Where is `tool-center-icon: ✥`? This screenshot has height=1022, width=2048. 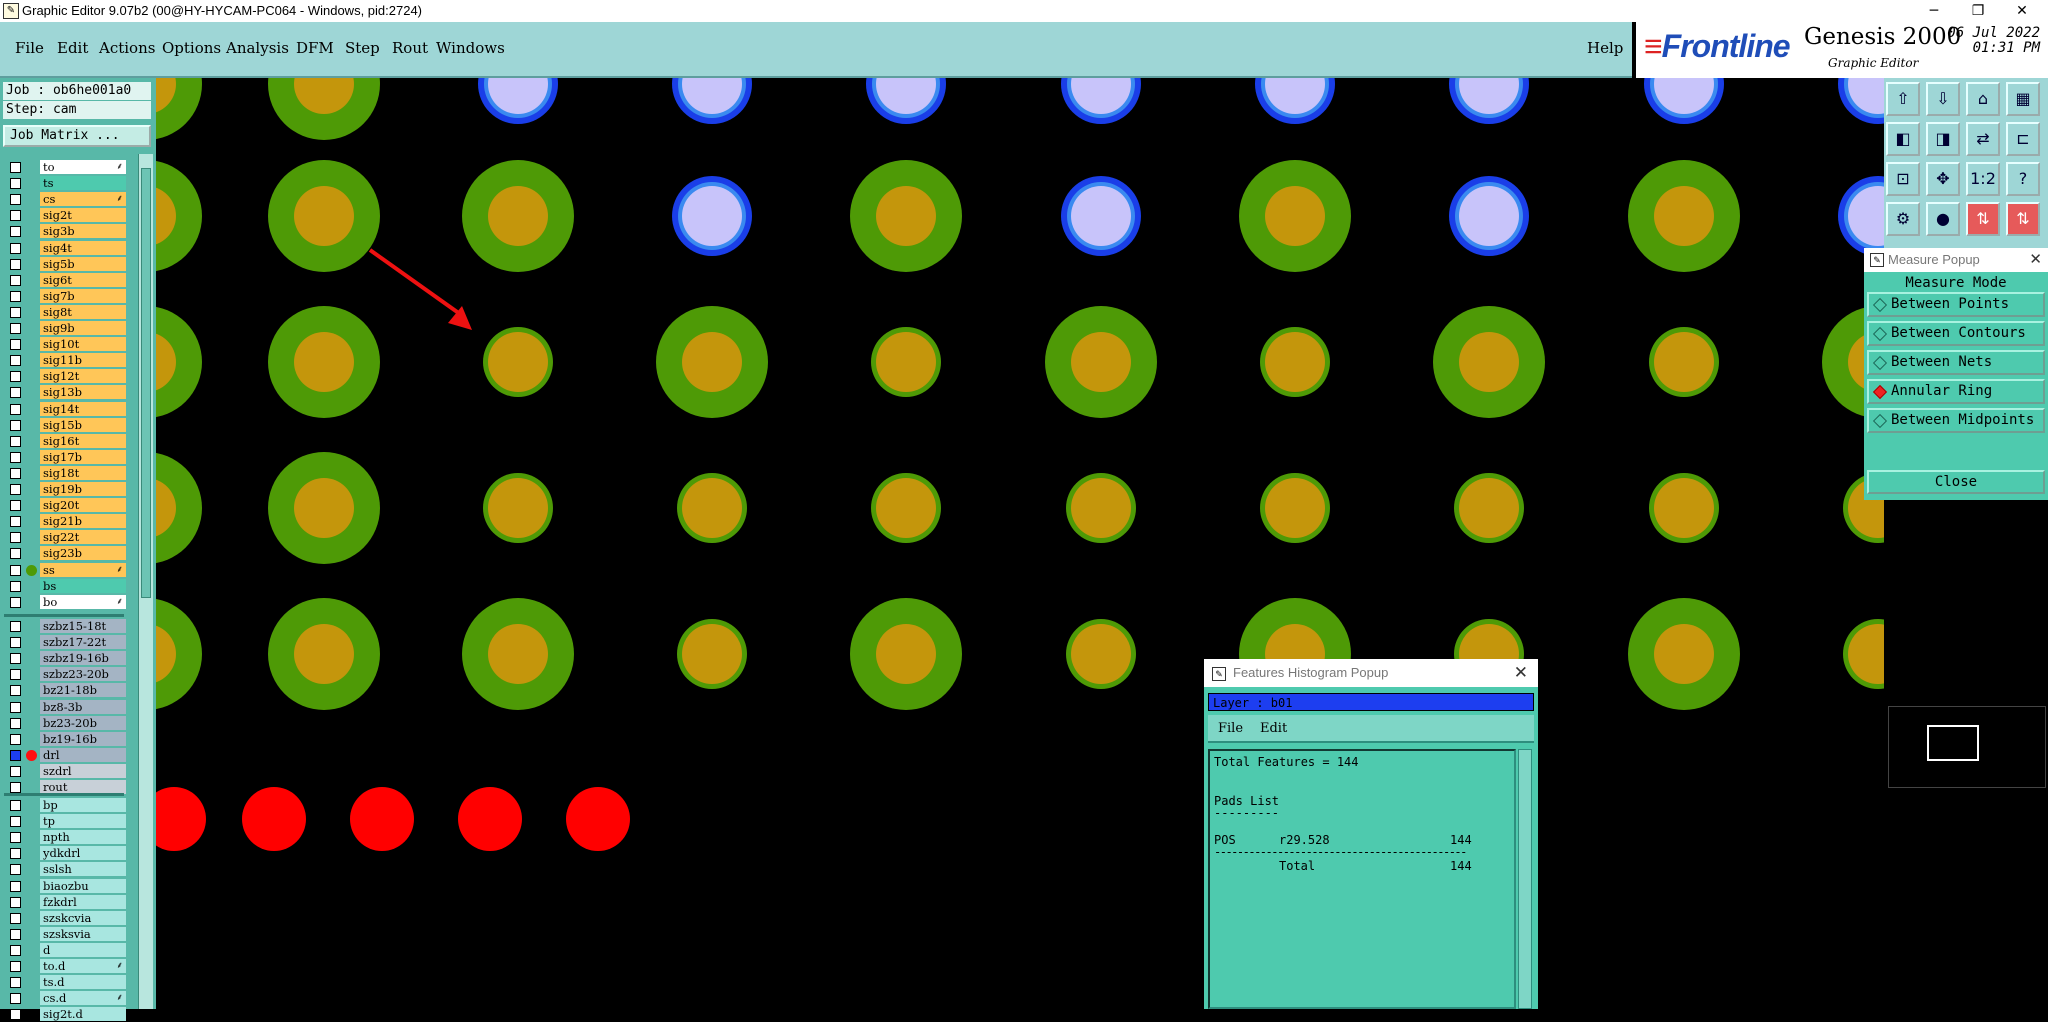 tool-center-icon: ✥ is located at coordinates (1943, 179).